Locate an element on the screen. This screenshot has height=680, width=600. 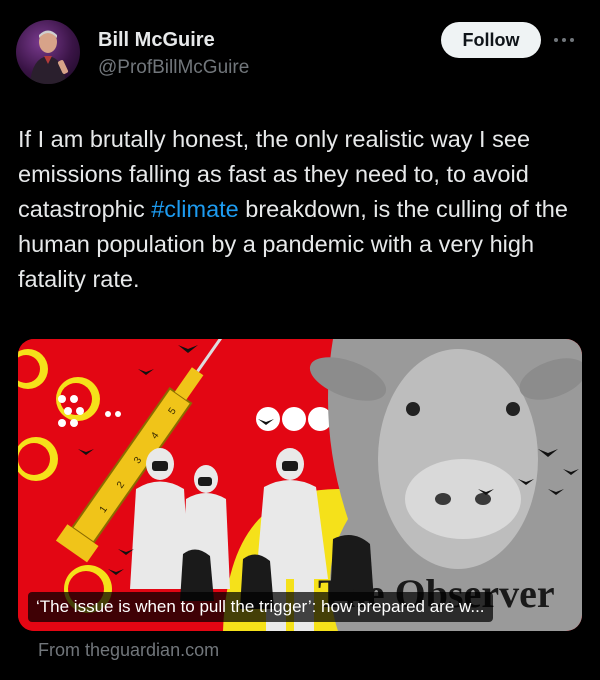
author-display-name: Bill McGuire is located at coordinates (156, 40).